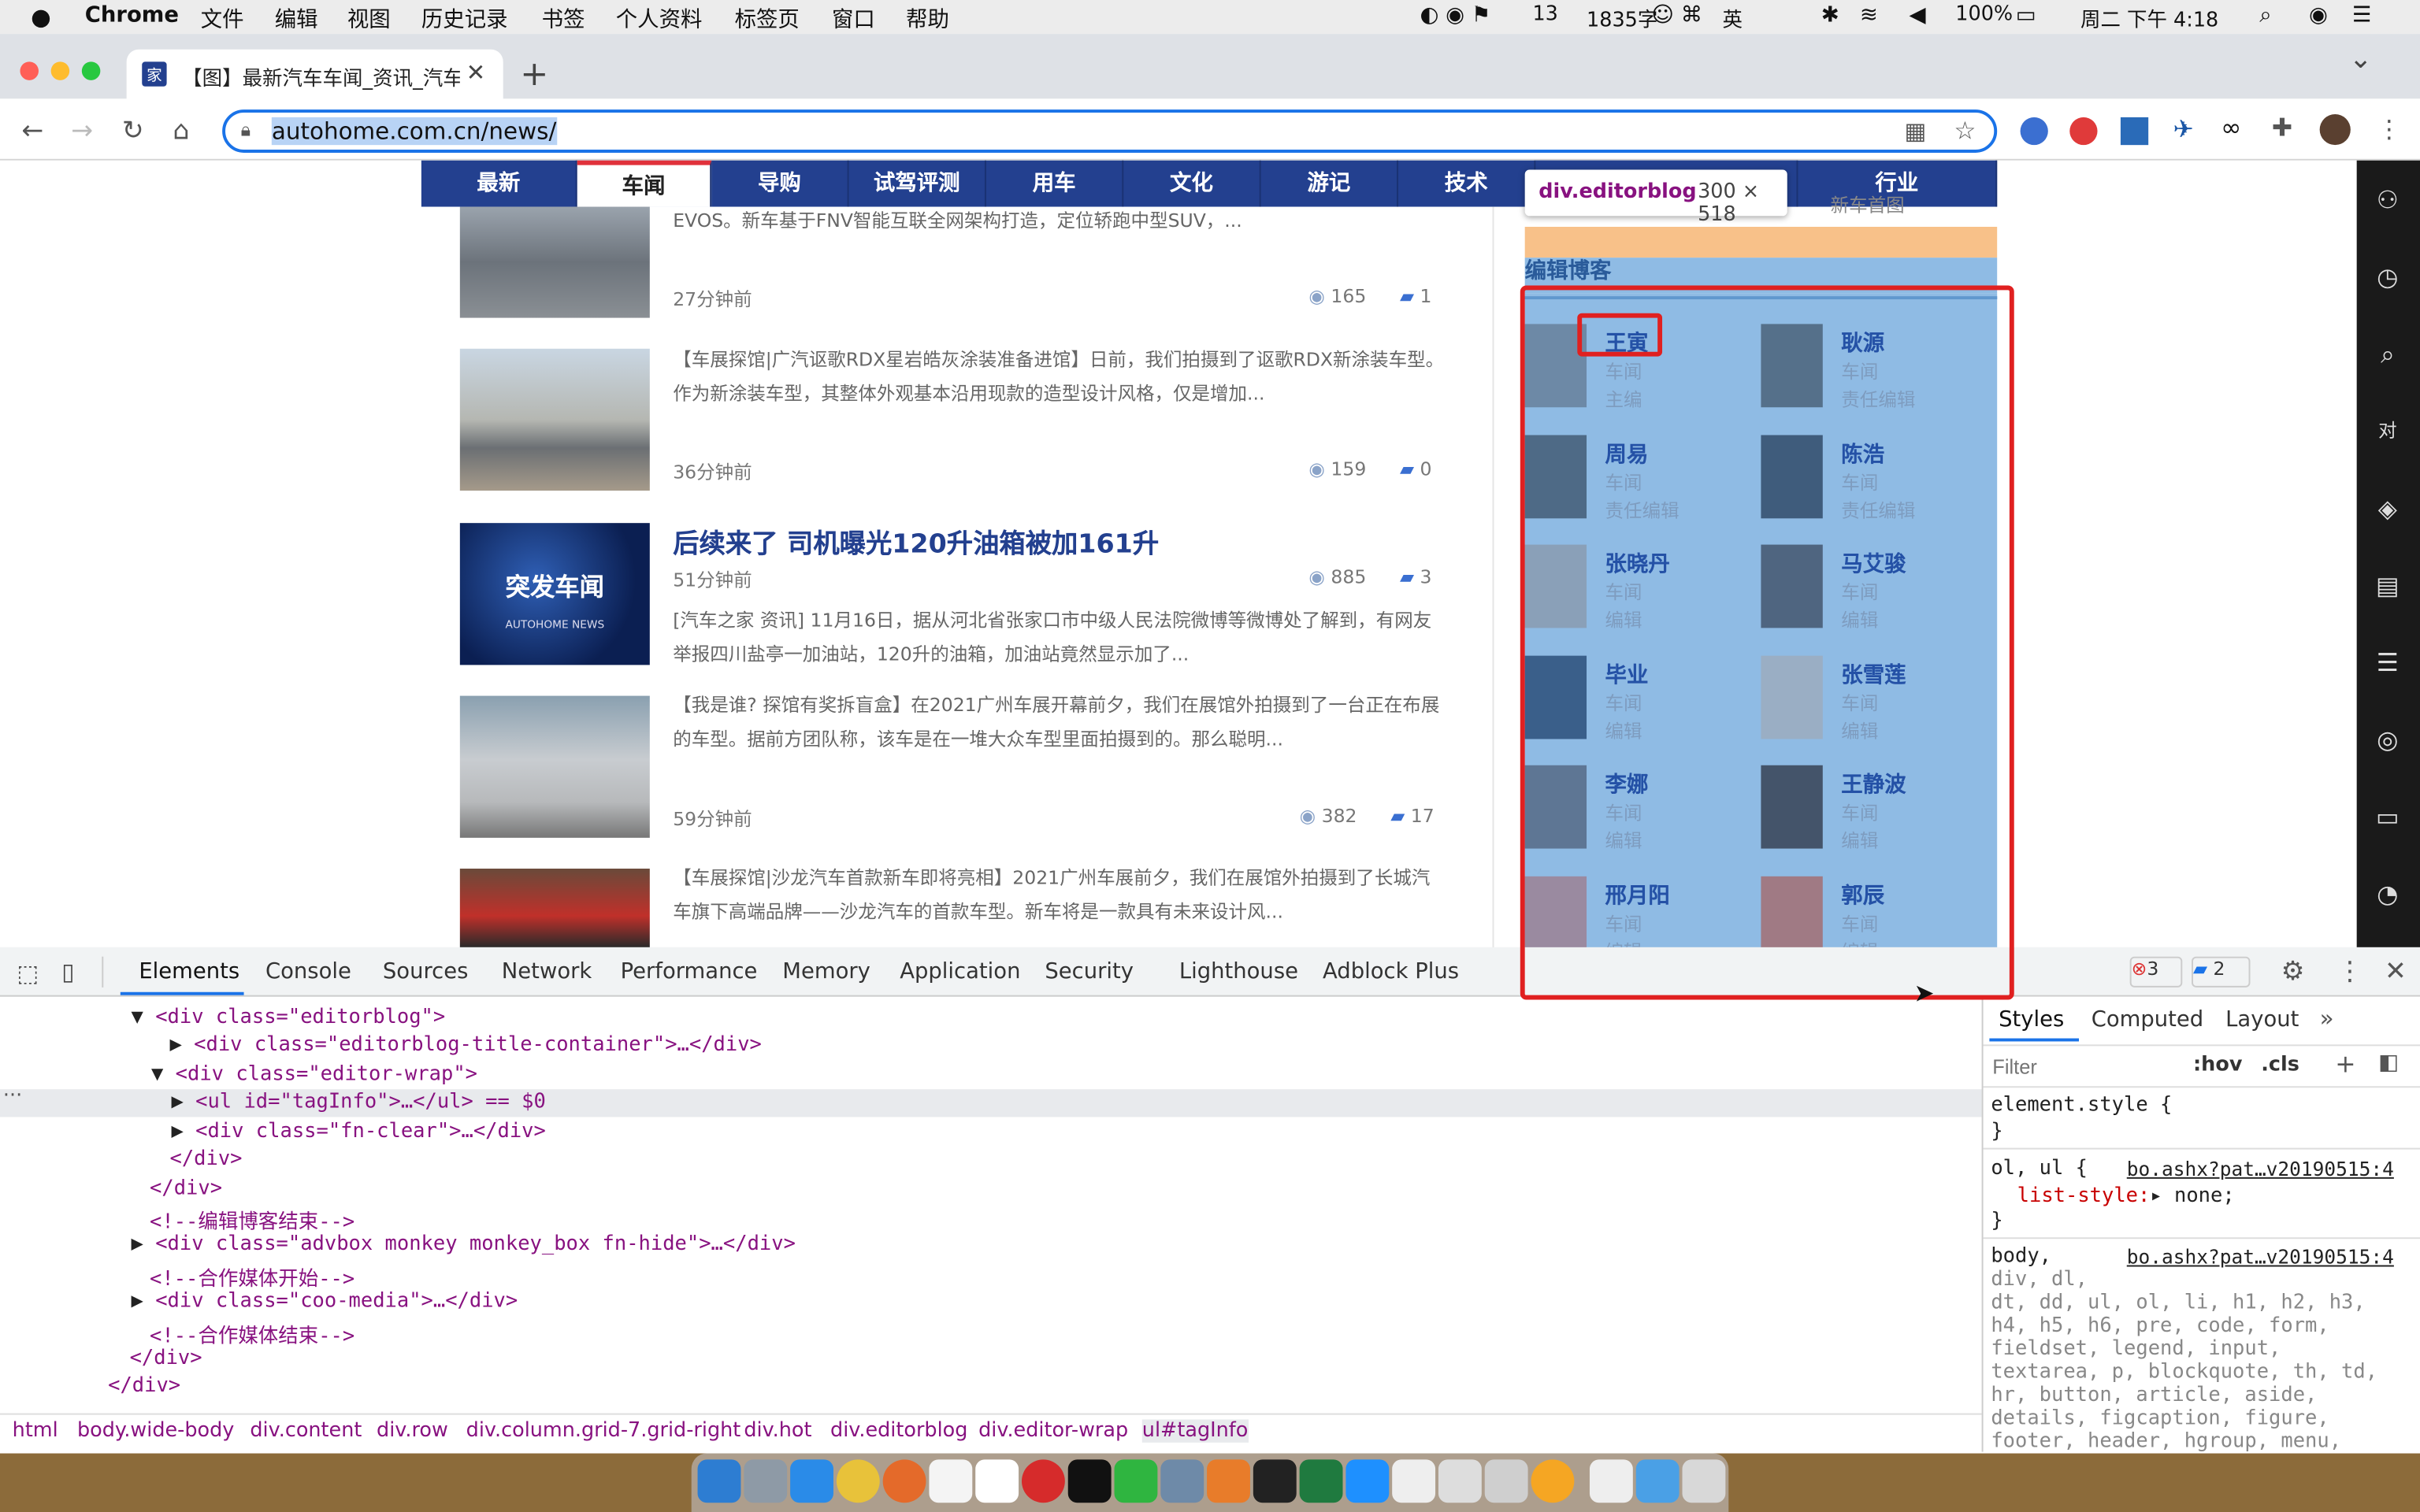  I want to click on nav-news: 车闻, so click(644, 183).